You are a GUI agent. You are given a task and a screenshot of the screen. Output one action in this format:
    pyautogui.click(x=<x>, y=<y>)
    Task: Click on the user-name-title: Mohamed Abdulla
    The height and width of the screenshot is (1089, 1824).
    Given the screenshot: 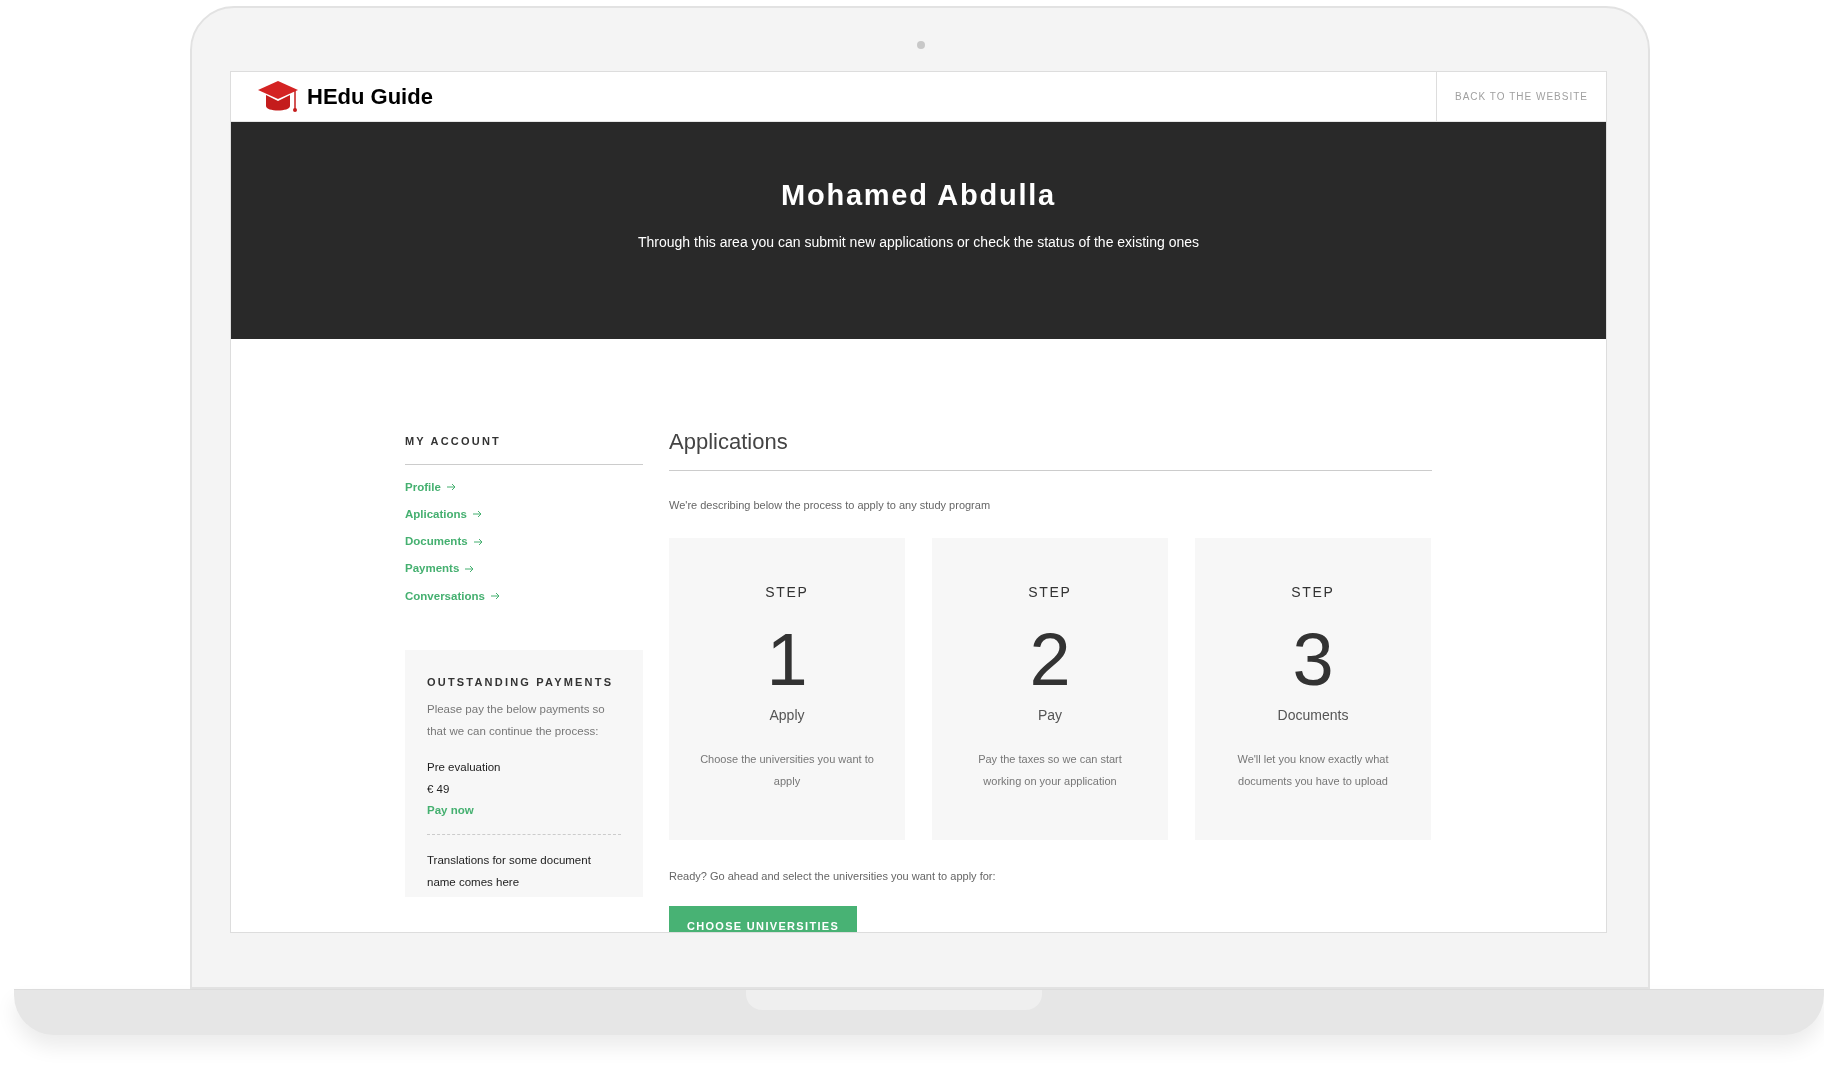 What is the action you would take?
    pyautogui.click(x=918, y=195)
    